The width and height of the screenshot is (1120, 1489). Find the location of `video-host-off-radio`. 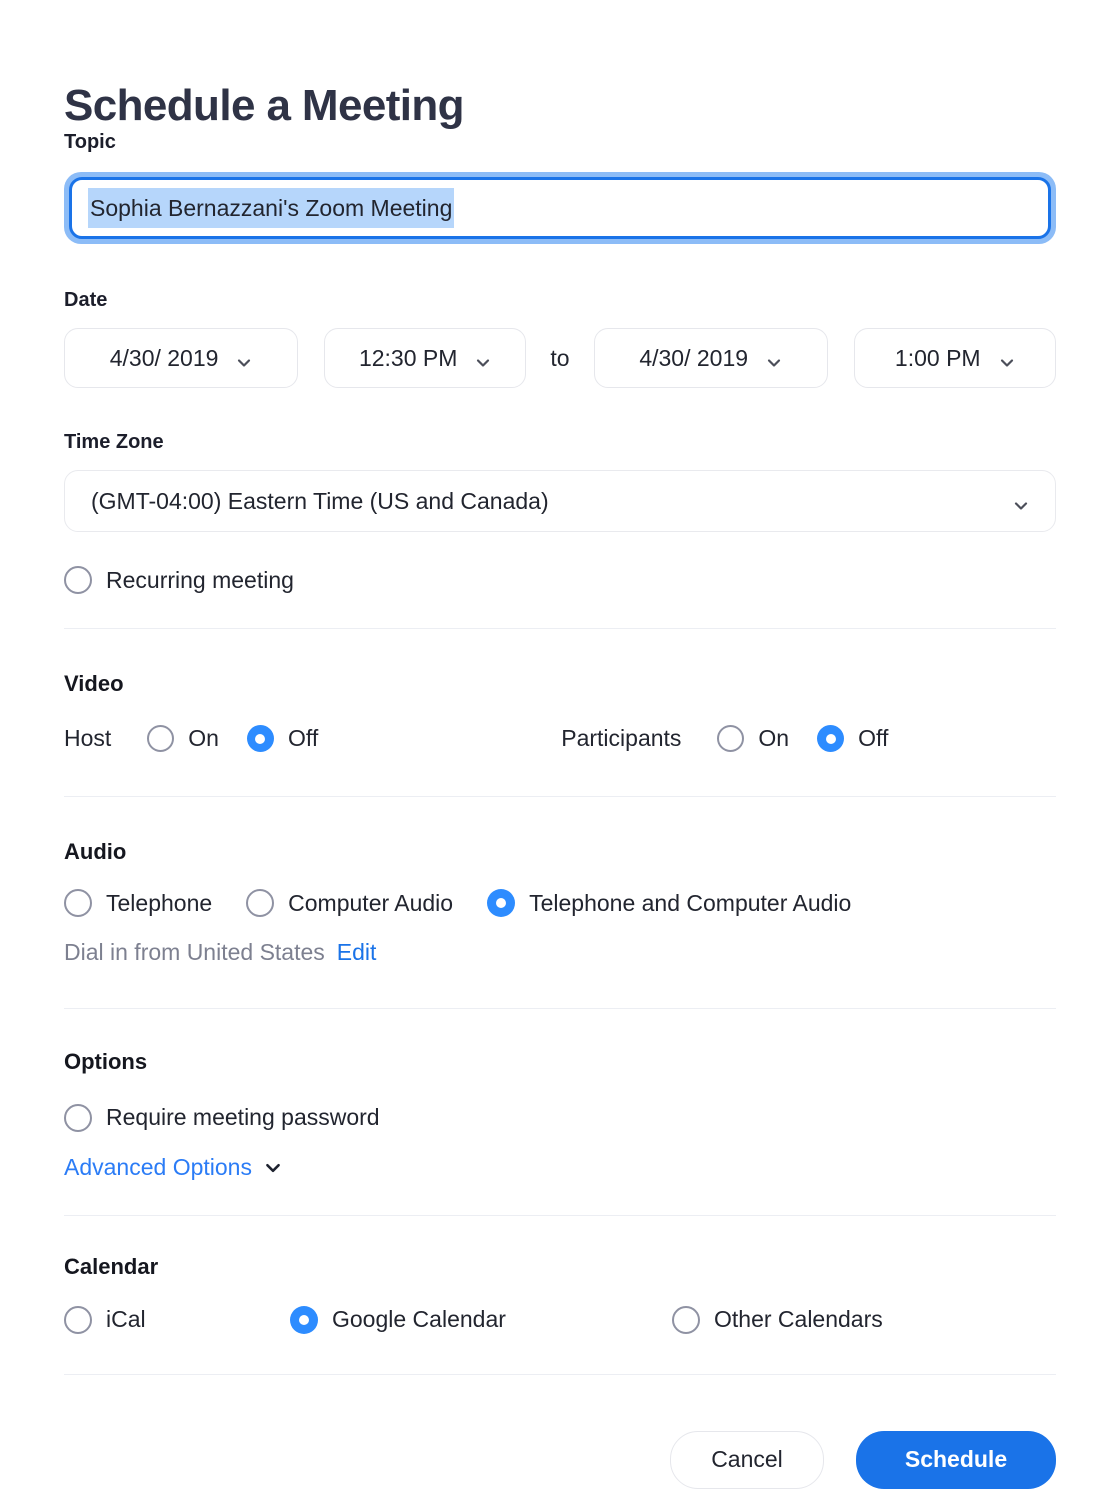

video-host-off-radio is located at coordinates (260, 739).